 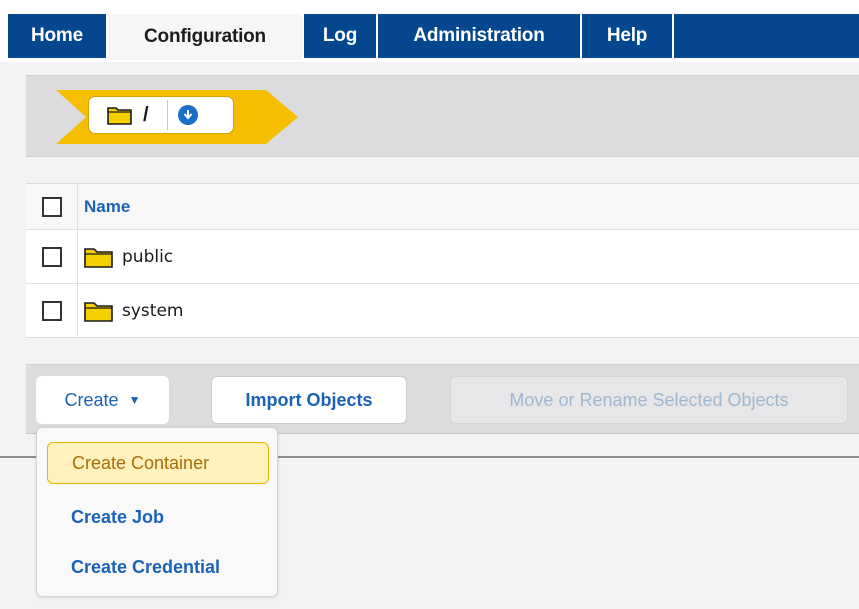 What do you see at coordinates (146, 115) in the screenshot?
I see `breadcrumb-path: /` at bounding box center [146, 115].